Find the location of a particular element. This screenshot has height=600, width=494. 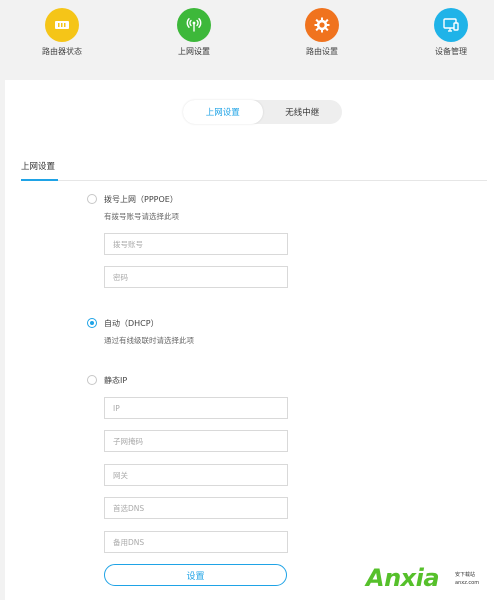

gear-icon is located at coordinates (322, 25).